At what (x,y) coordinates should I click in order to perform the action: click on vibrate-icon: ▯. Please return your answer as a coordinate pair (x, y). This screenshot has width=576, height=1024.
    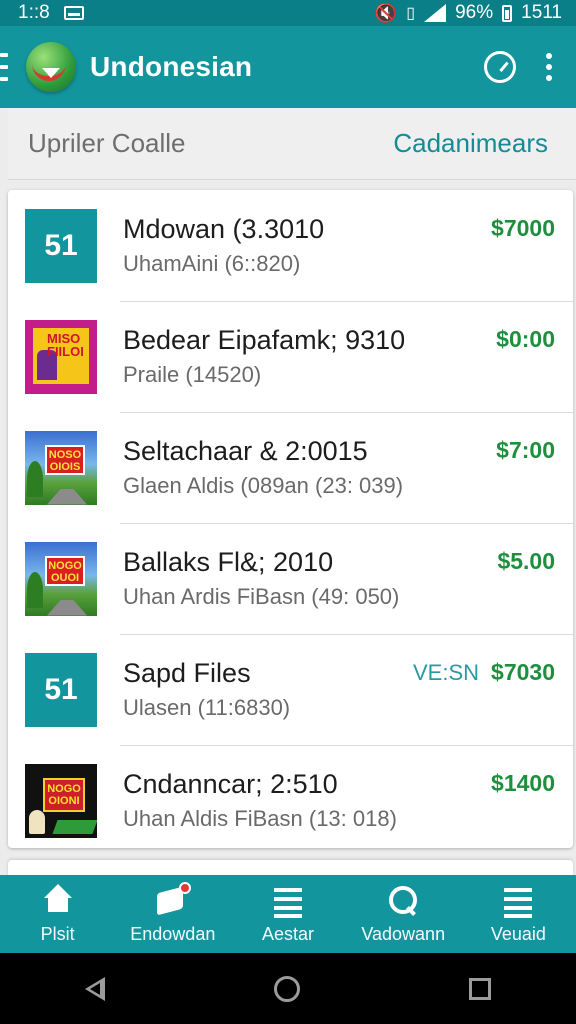
    Looking at the image, I should click on (411, 13).